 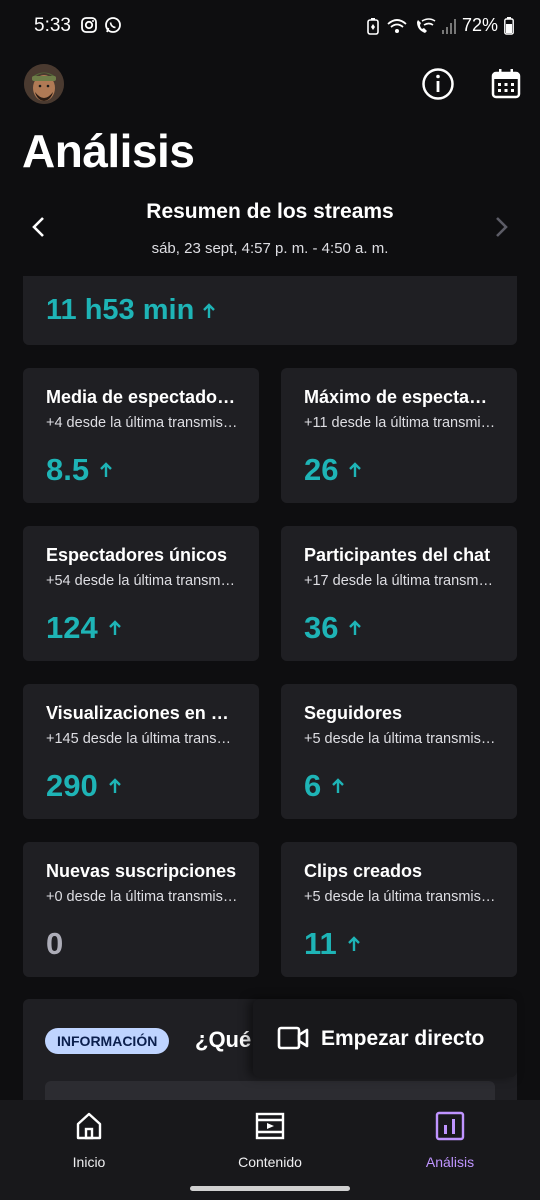 What do you see at coordinates (142, 397) in the screenshot?
I see `stat-title: Media de espectadores` at bounding box center [142, 397].